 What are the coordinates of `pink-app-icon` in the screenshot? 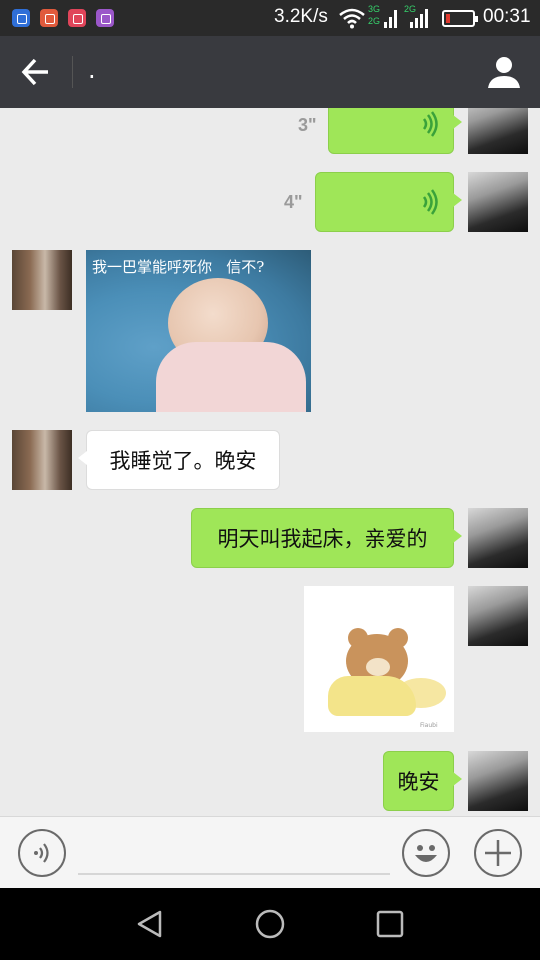 It's located at (77, 18).